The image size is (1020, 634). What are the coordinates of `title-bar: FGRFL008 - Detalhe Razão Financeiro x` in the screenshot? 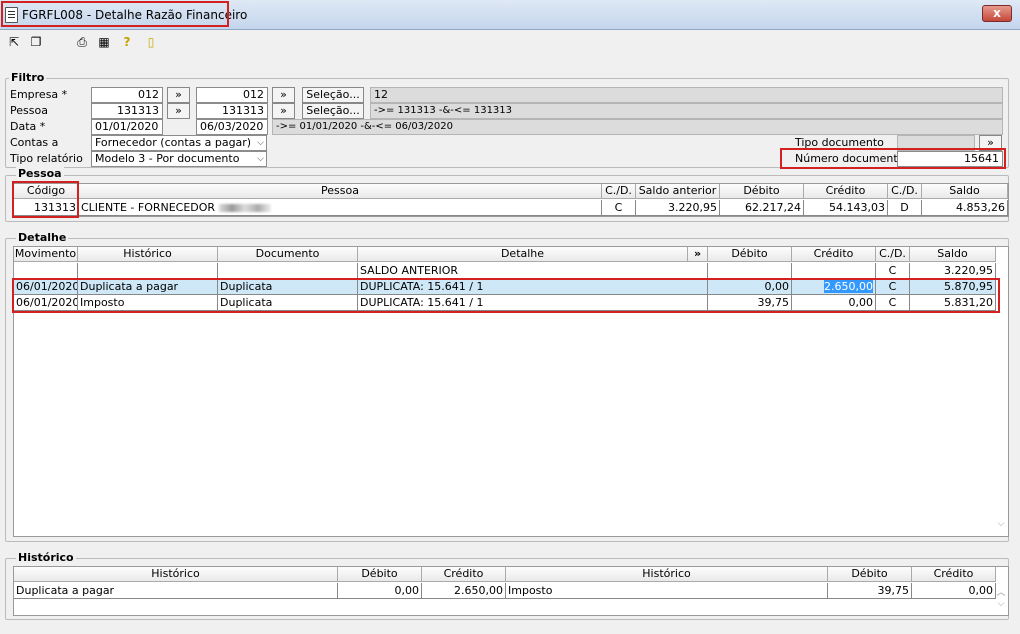 It's located at (510, 15).